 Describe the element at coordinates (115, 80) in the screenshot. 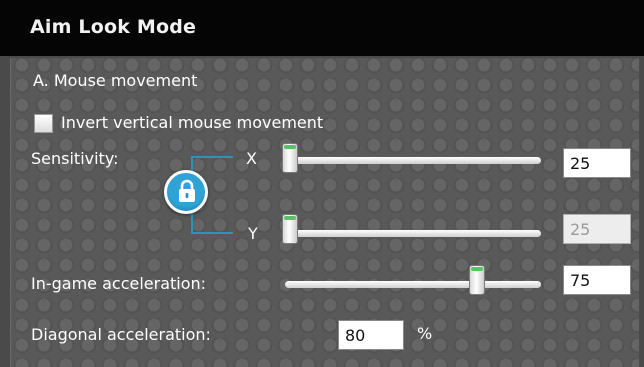

I see `section-label-mouse-movement: A. Mouse movement` at that location.